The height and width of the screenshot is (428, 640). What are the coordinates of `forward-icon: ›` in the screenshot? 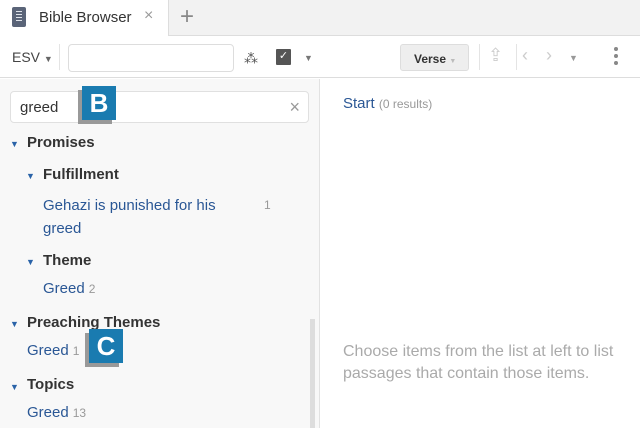 It's located at (549, 55).